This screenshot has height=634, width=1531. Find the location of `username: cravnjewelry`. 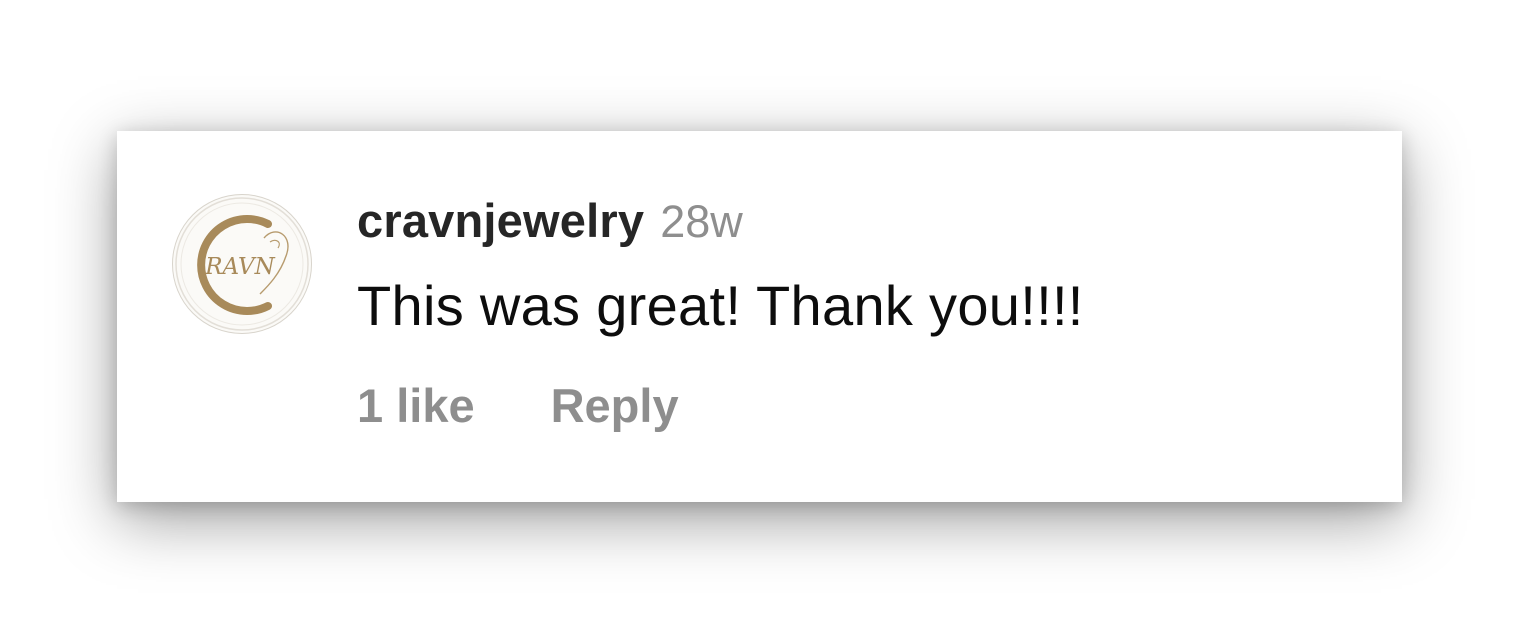

username: cravnjewelry is located at coordinates (500, 220).